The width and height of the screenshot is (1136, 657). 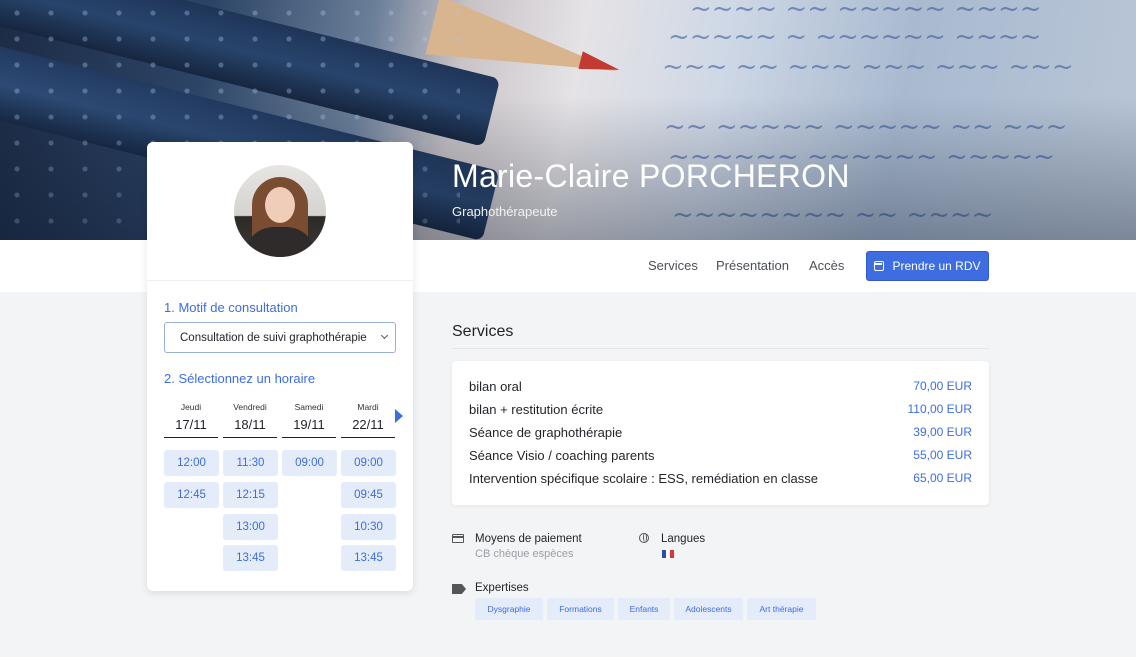 What do you see at coordinates (280, 211) in the screenshot?
I see `avatar` at bounding box center [280, 211].